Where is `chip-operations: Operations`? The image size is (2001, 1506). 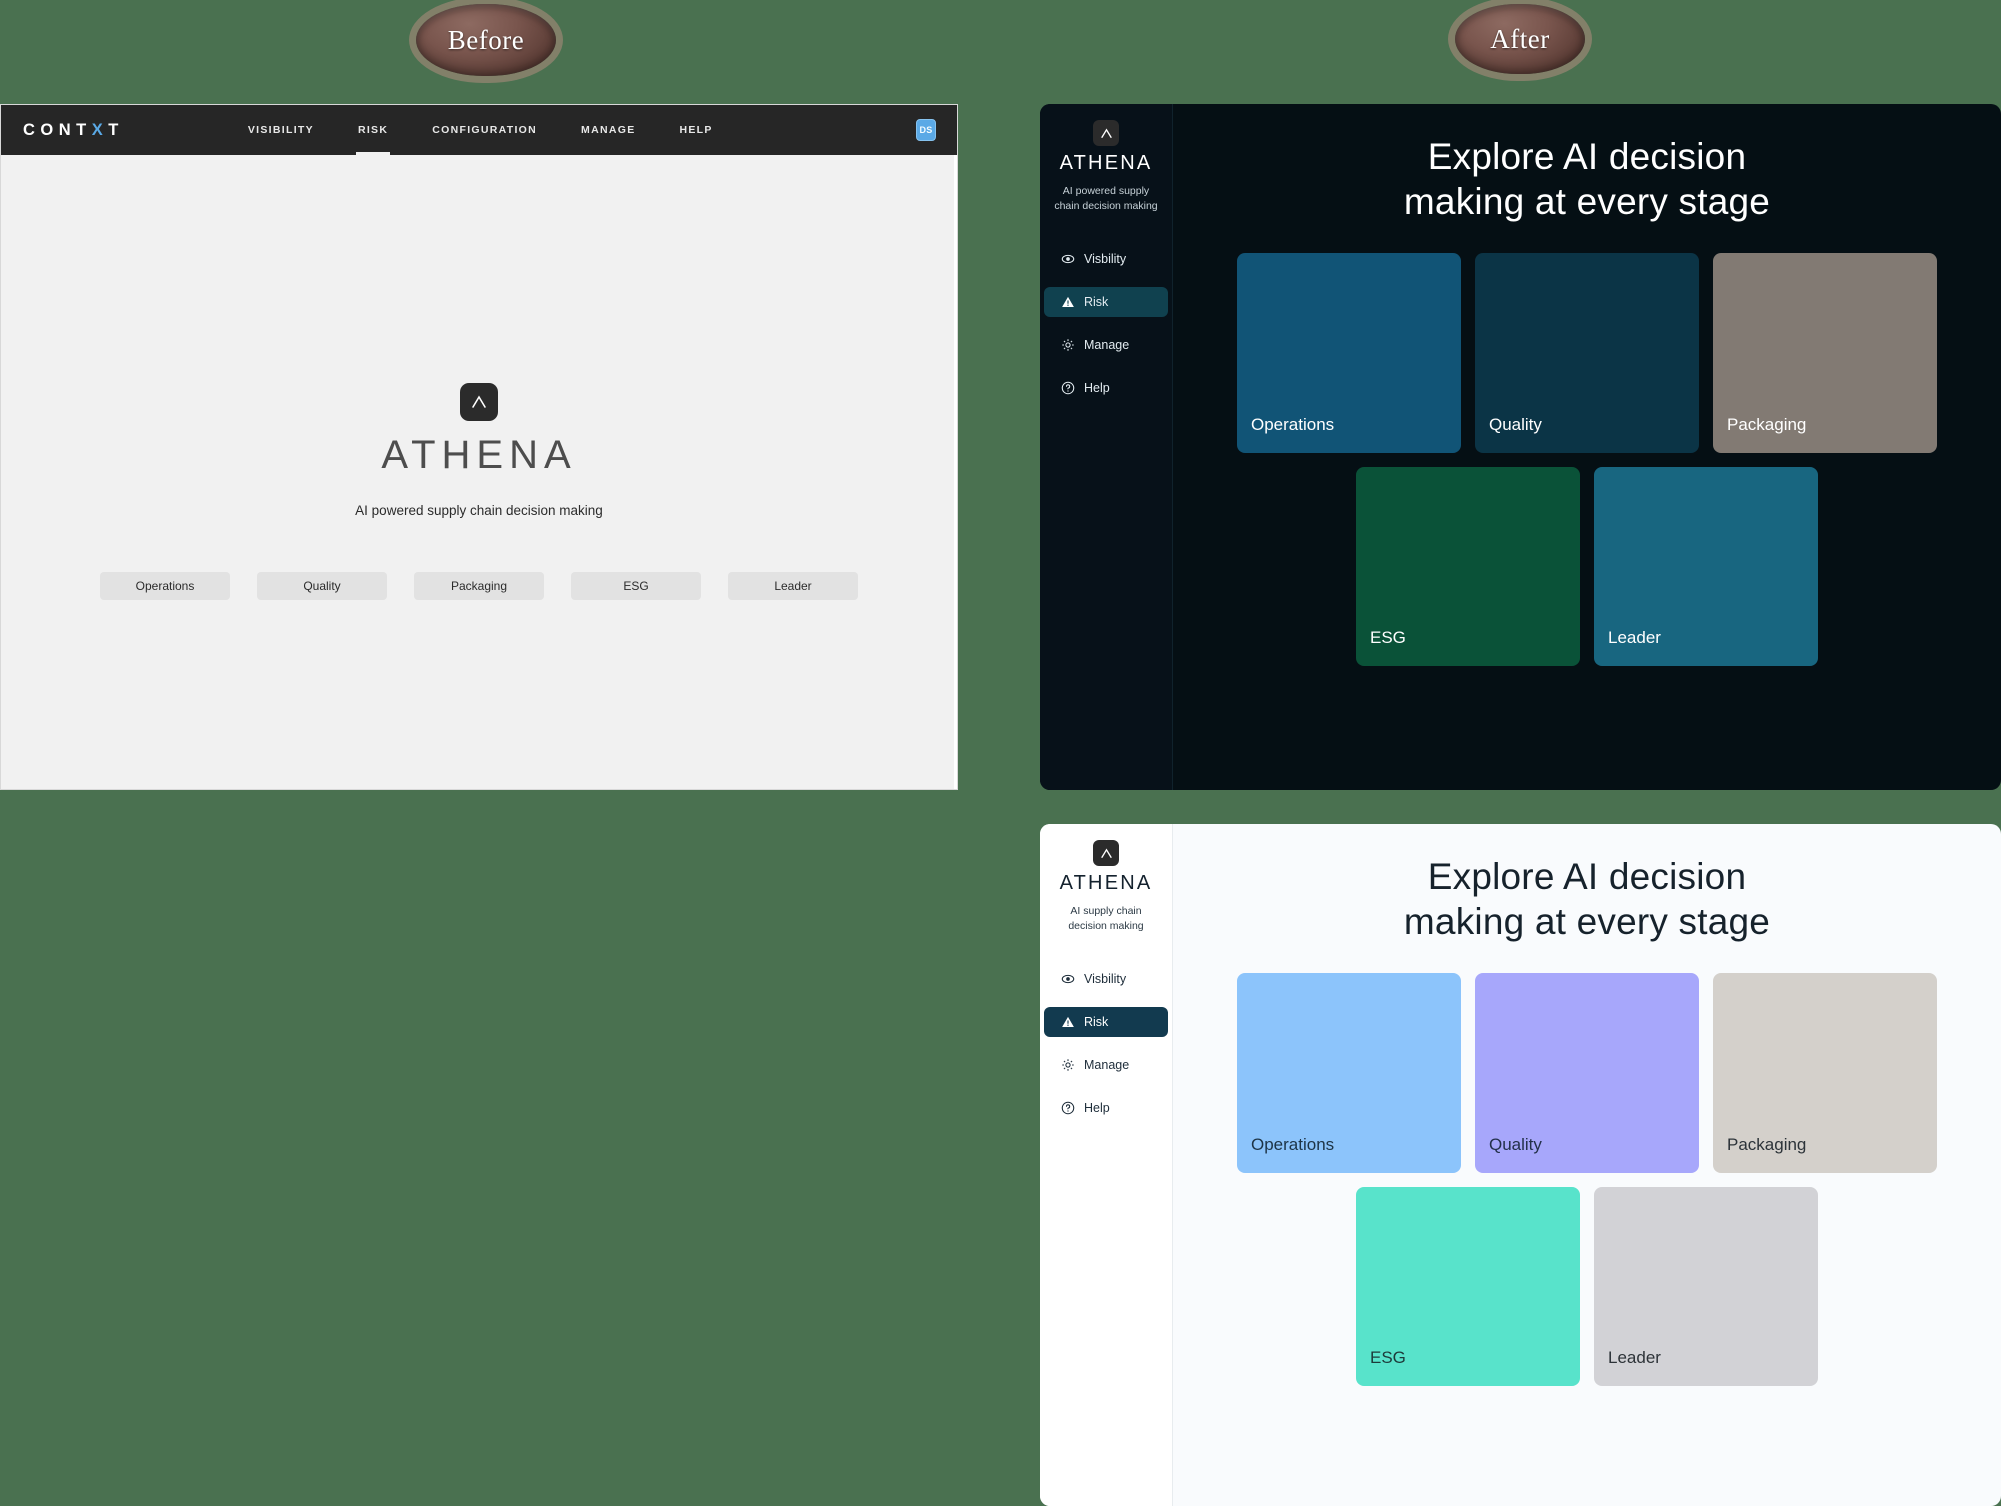 chip-operations: Operations is located at coordinates (165, 586).